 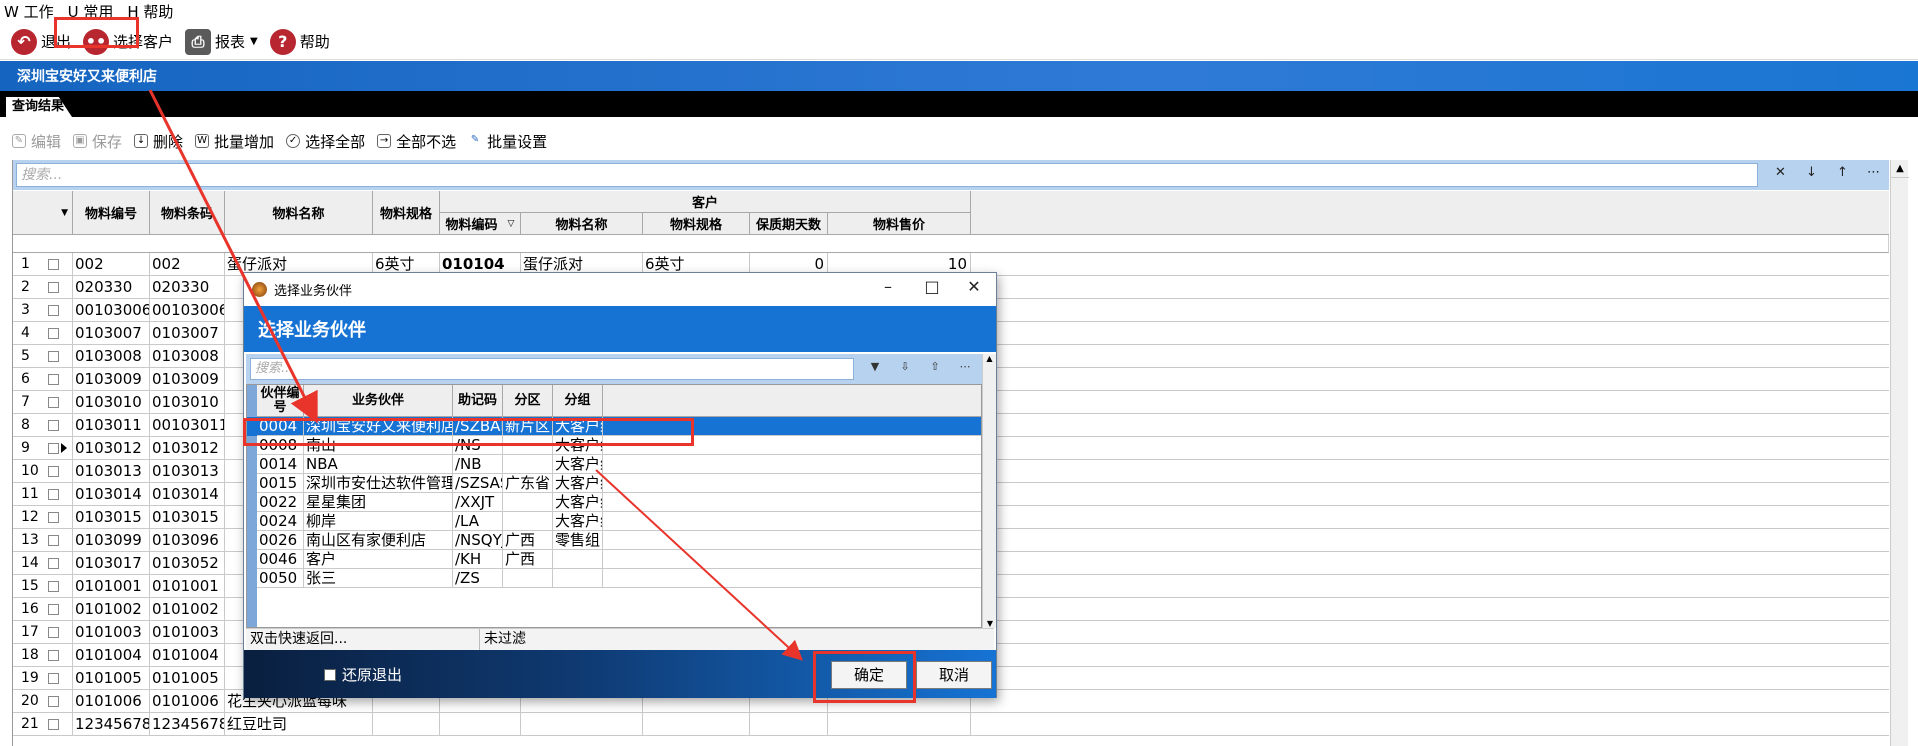 I want to click on cell-code: 0103013, so click(x=111, y=471).